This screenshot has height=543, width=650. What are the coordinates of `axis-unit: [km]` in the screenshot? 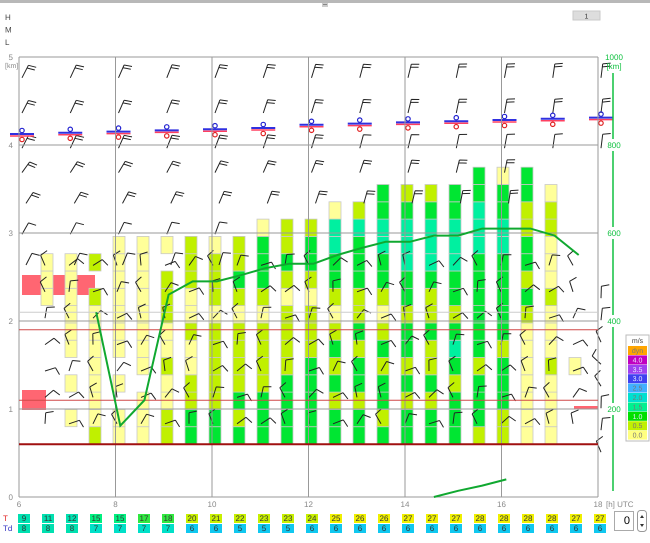 It's located at (614, 66).